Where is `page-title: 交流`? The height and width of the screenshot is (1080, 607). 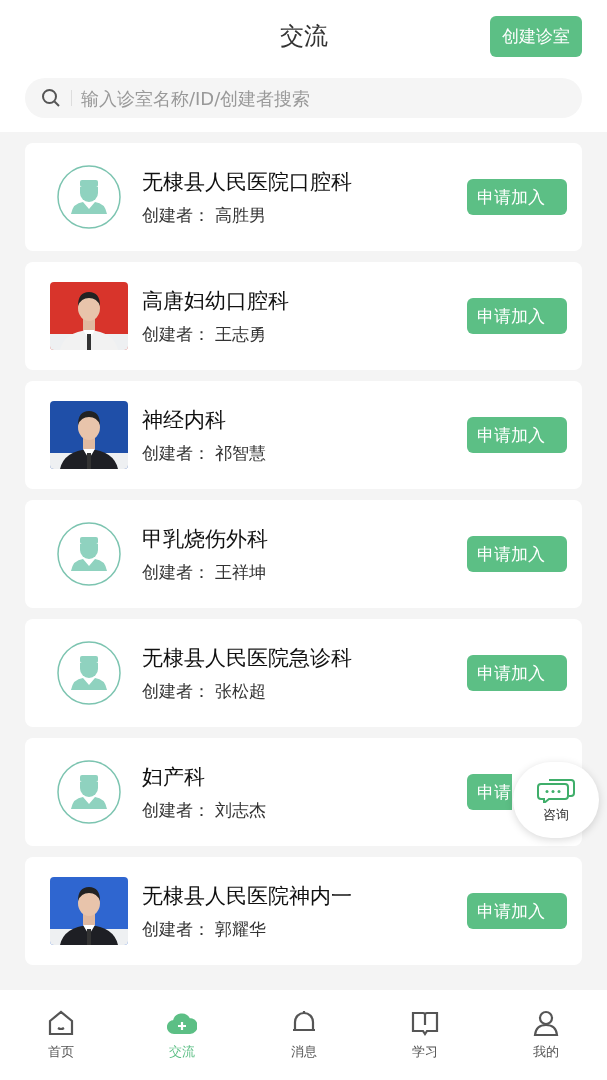 page-title: 交流 is located at coordinates (303, 36).